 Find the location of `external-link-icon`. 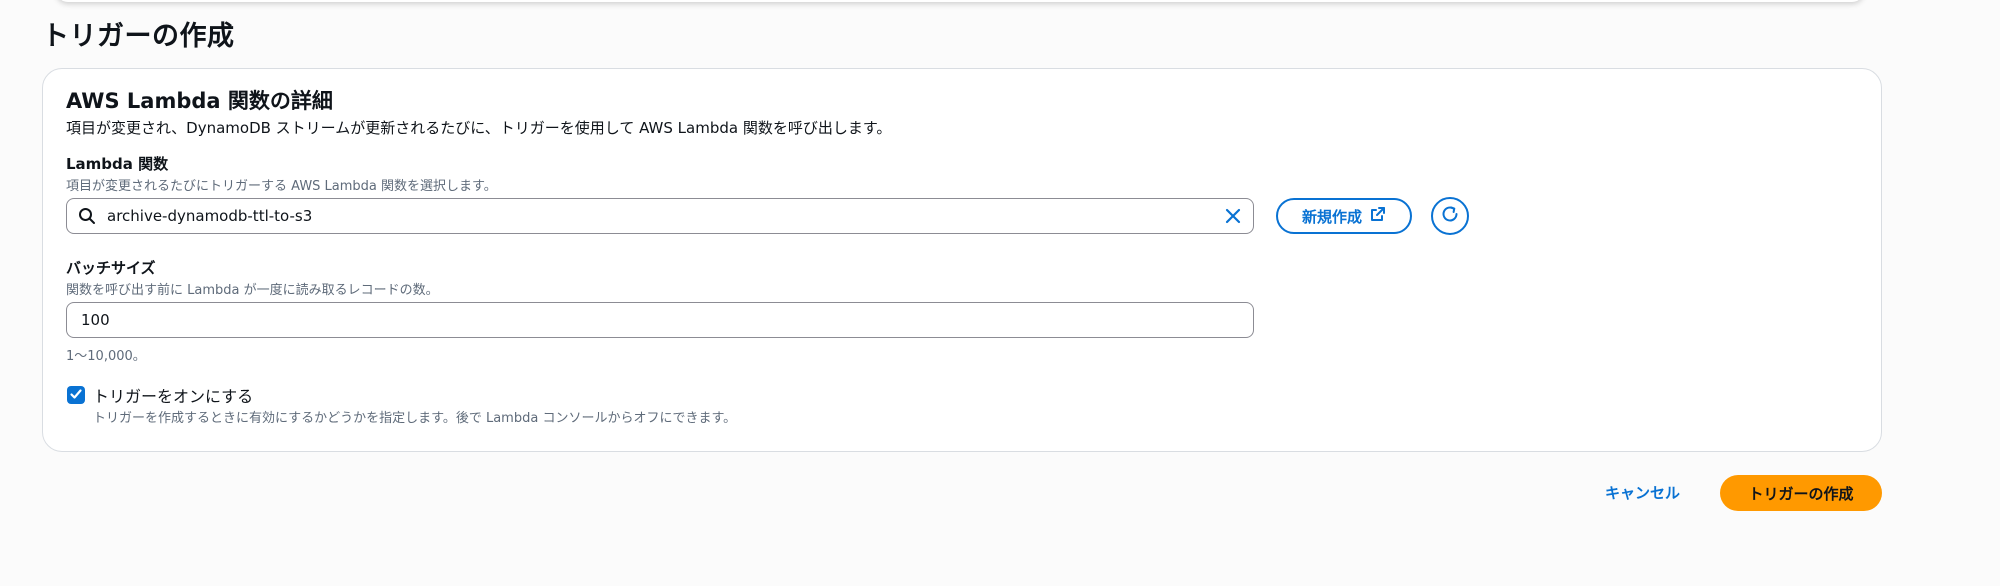

external-link-icon is located at coordinates (1378, 216).